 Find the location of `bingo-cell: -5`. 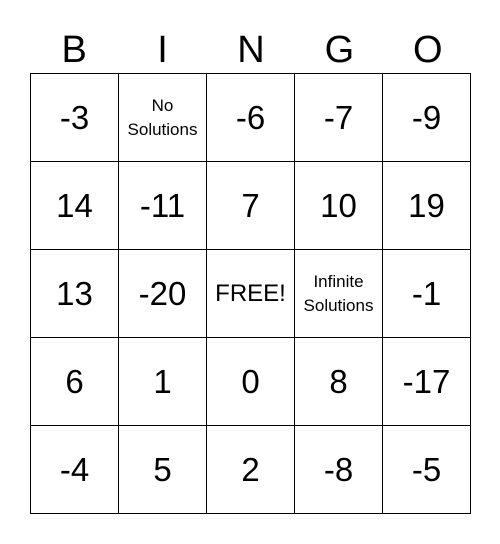

bingo-cell: -5 is located at coordinates (426, 469).